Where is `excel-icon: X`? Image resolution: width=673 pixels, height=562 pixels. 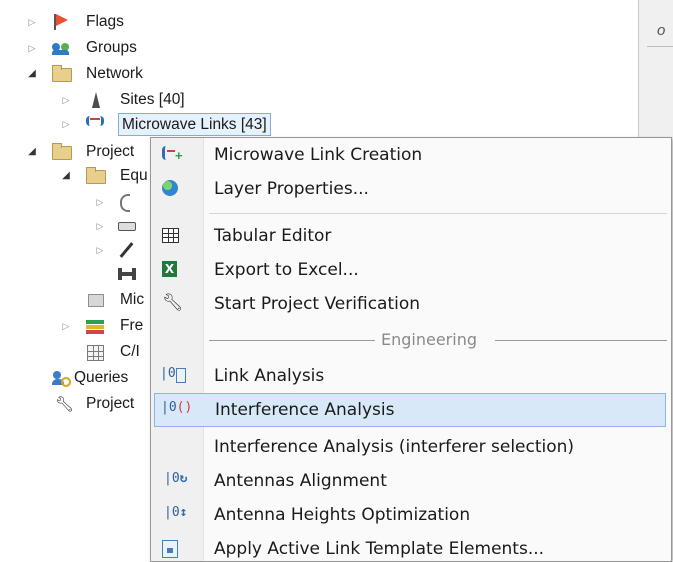
excel-icon: X is located at coordinates (171, 270).